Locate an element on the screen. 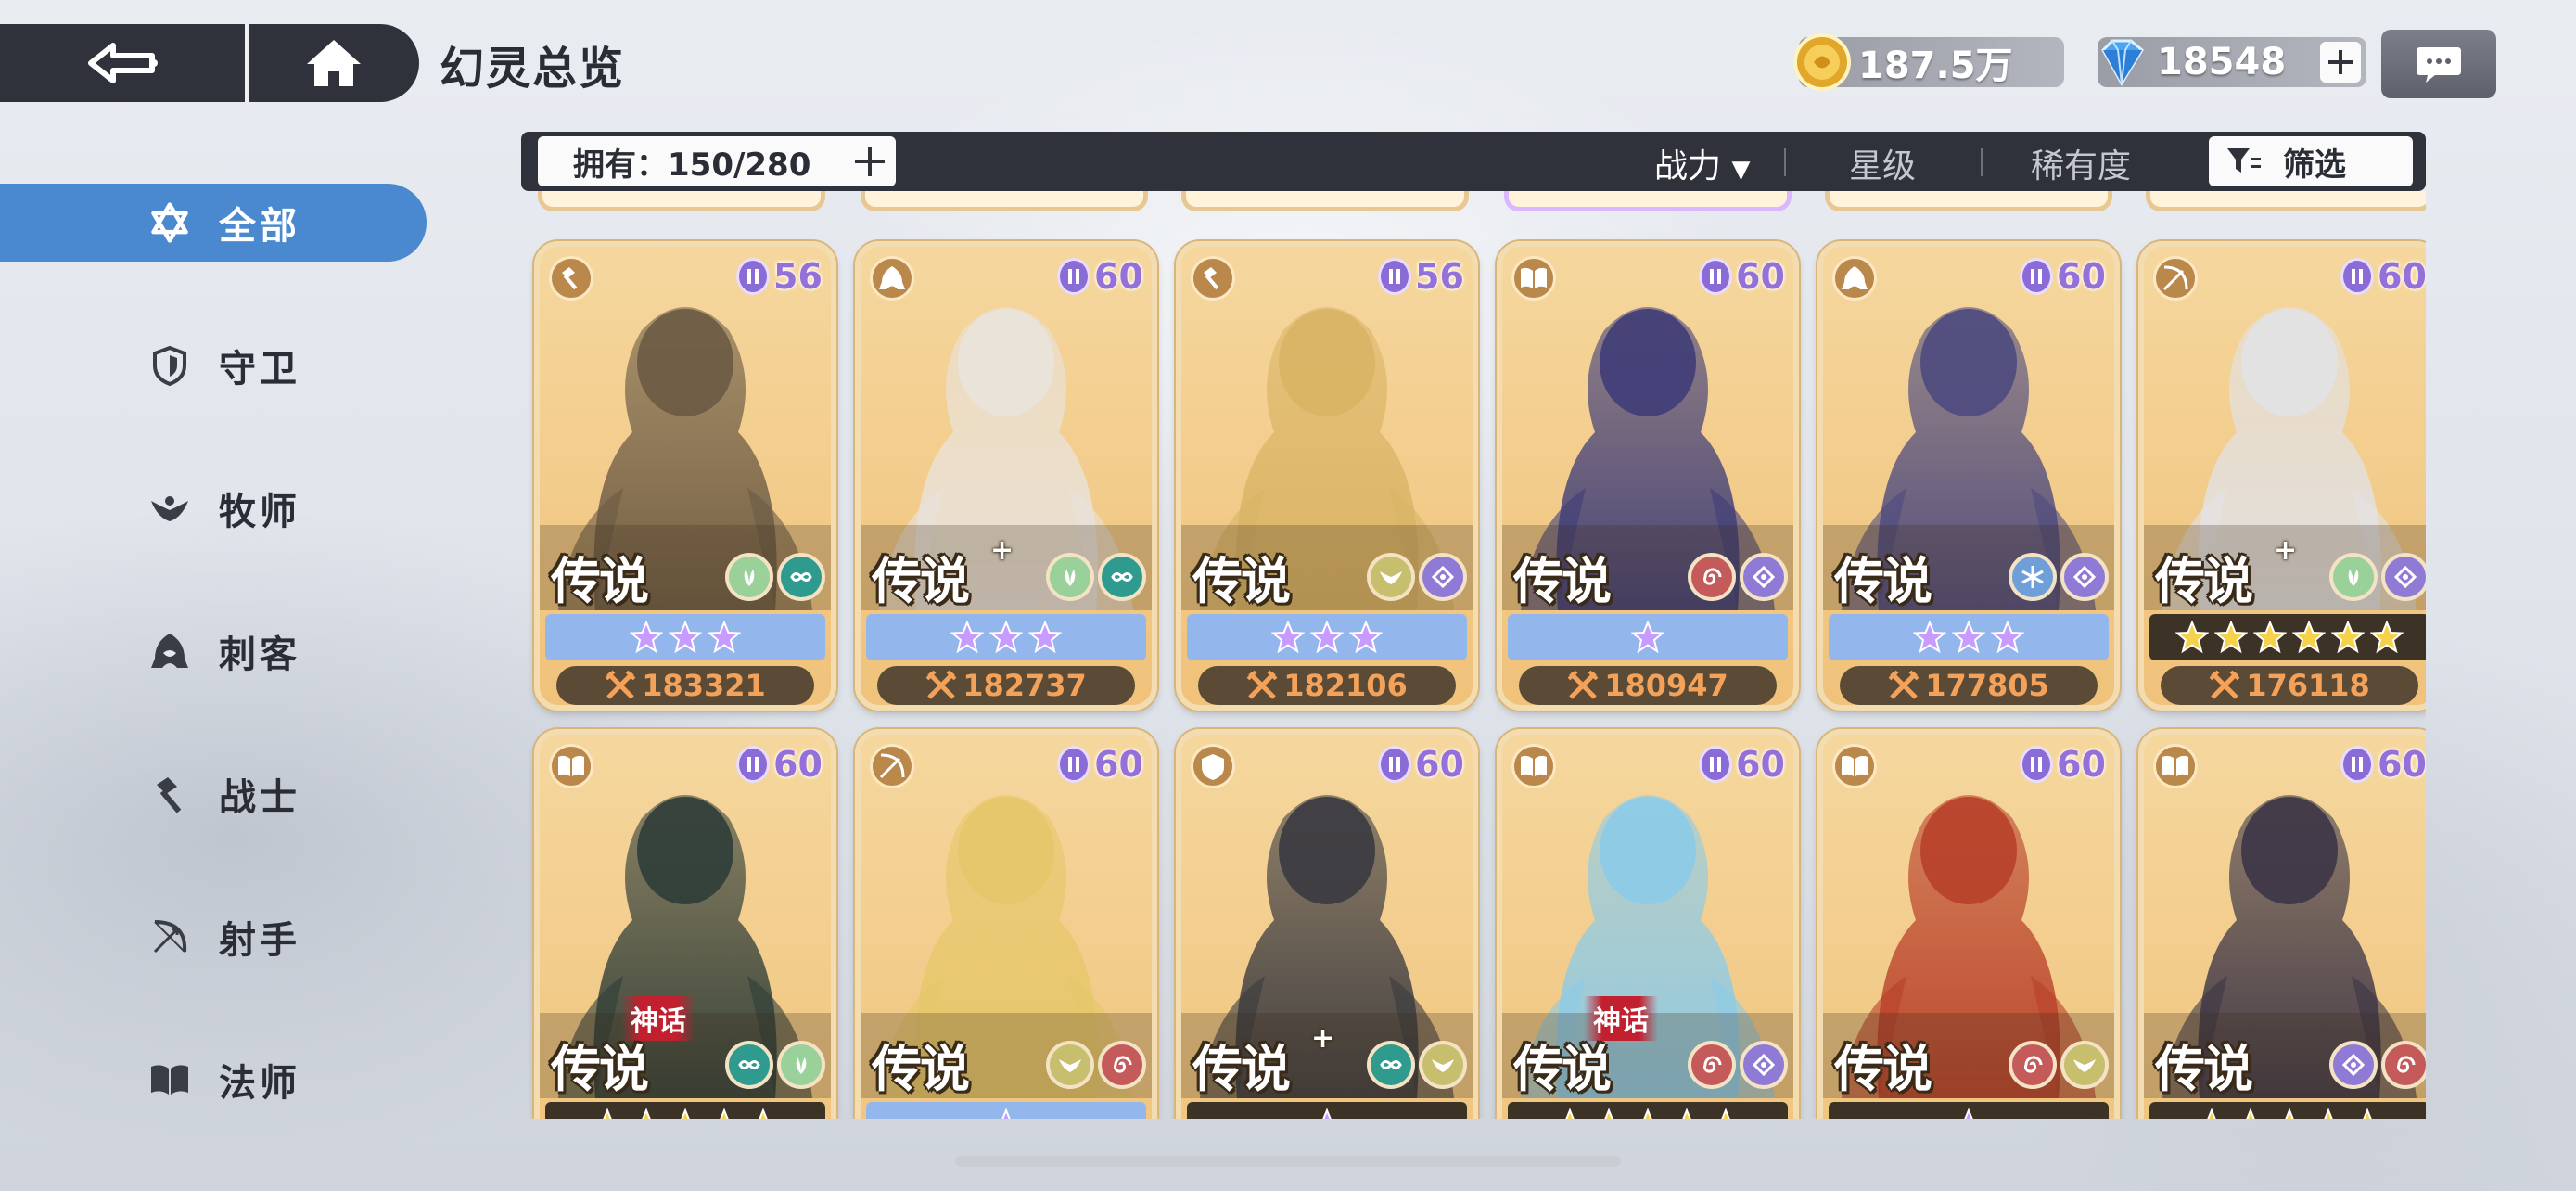  character-card: 56 传说 182106 is located at coordinates (1327, 476).